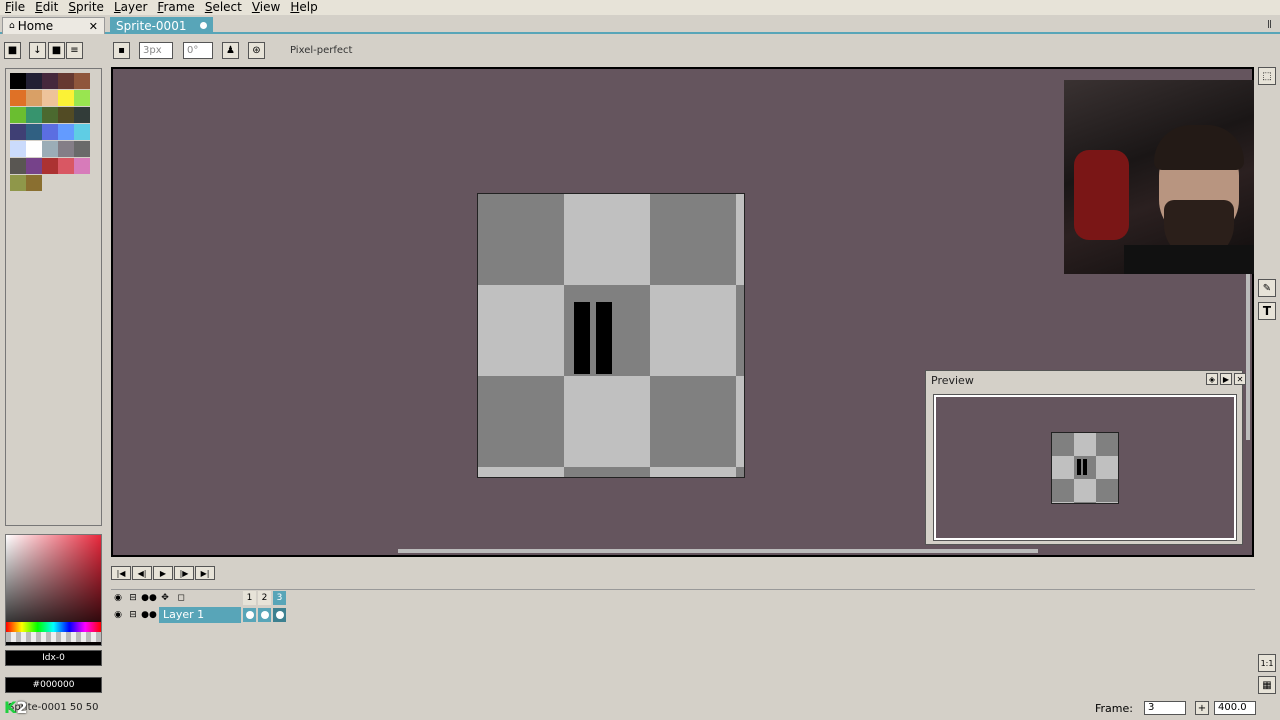 This screenshot has width=1280, height=720. Describe the element at coordinates (165, 598) in the screenshot. I see `tag-icon: ✥` at that location.